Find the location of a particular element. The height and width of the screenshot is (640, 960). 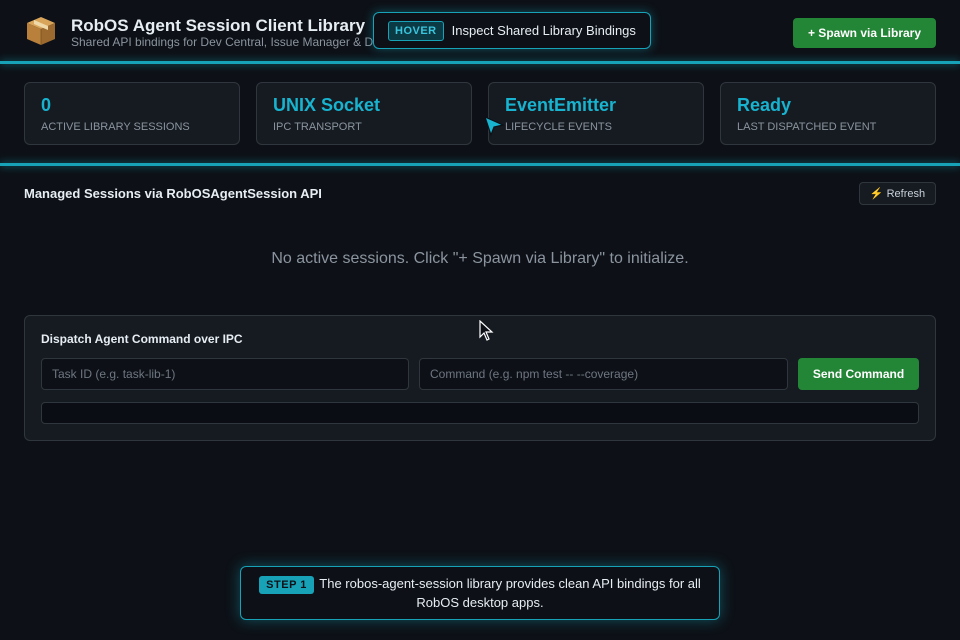

page-title: RobOS Agent Session Client Library is located at coordinates (218, 25).